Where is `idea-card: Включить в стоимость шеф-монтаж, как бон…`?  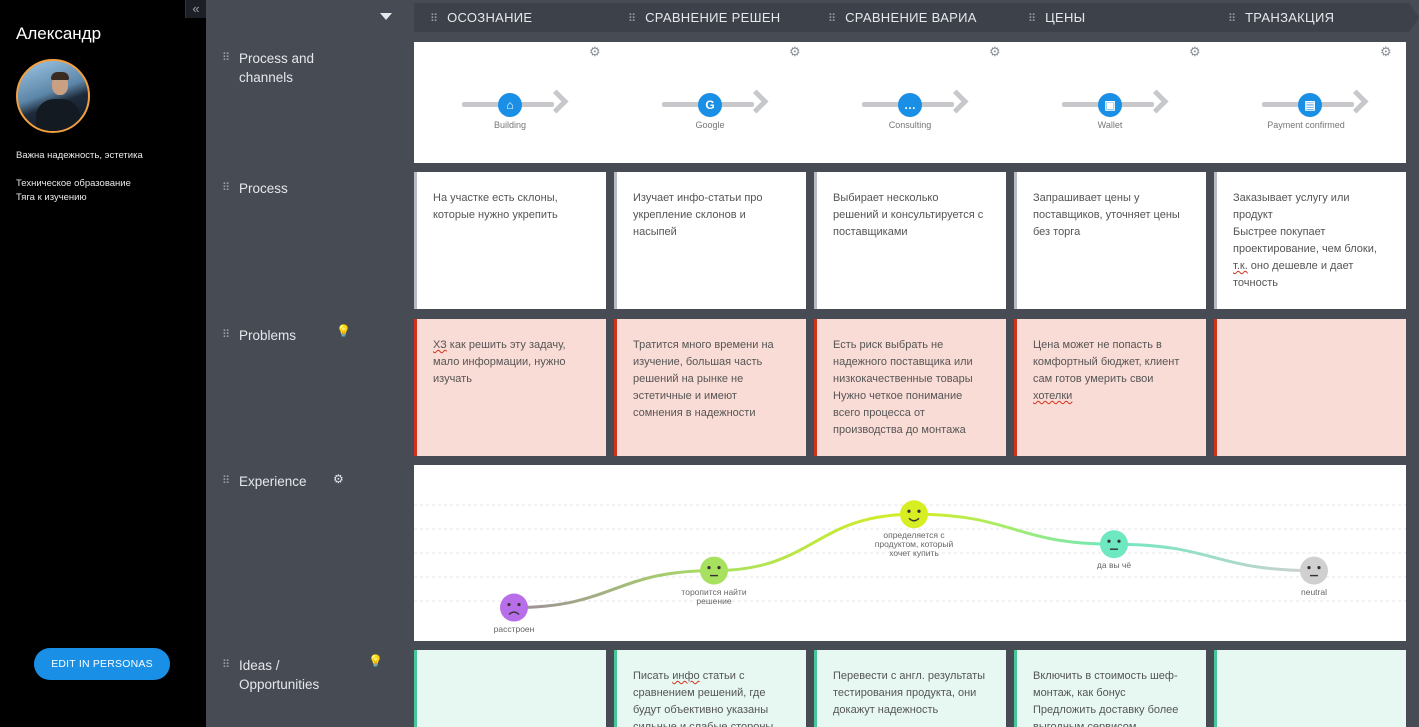 idea-card: Включить в стоимость шеф-монтаж, как бон… is located at coordinates (1110, 688).